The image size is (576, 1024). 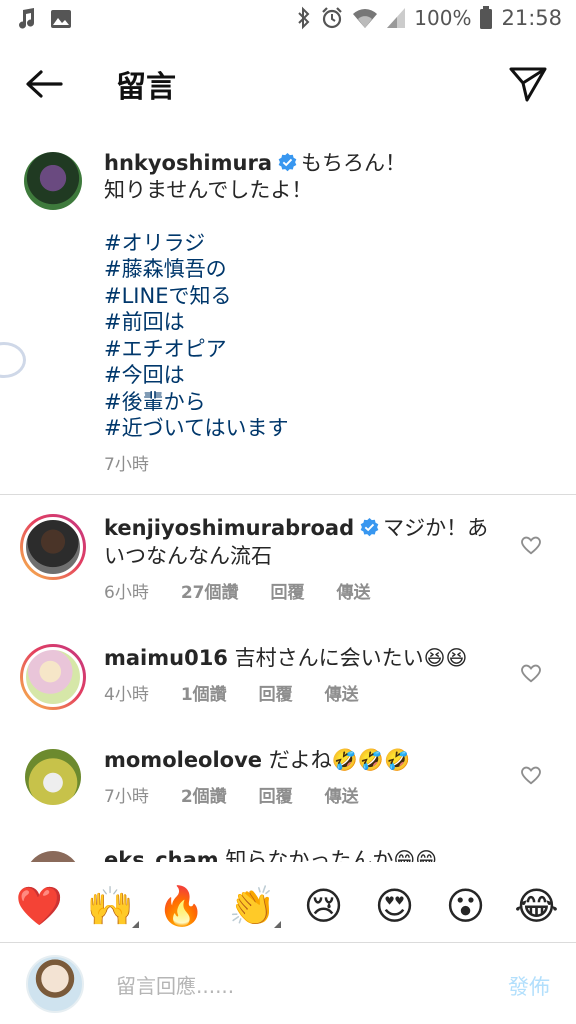 I want to click on like-count: 1個讚, so click(x=204, y=692).